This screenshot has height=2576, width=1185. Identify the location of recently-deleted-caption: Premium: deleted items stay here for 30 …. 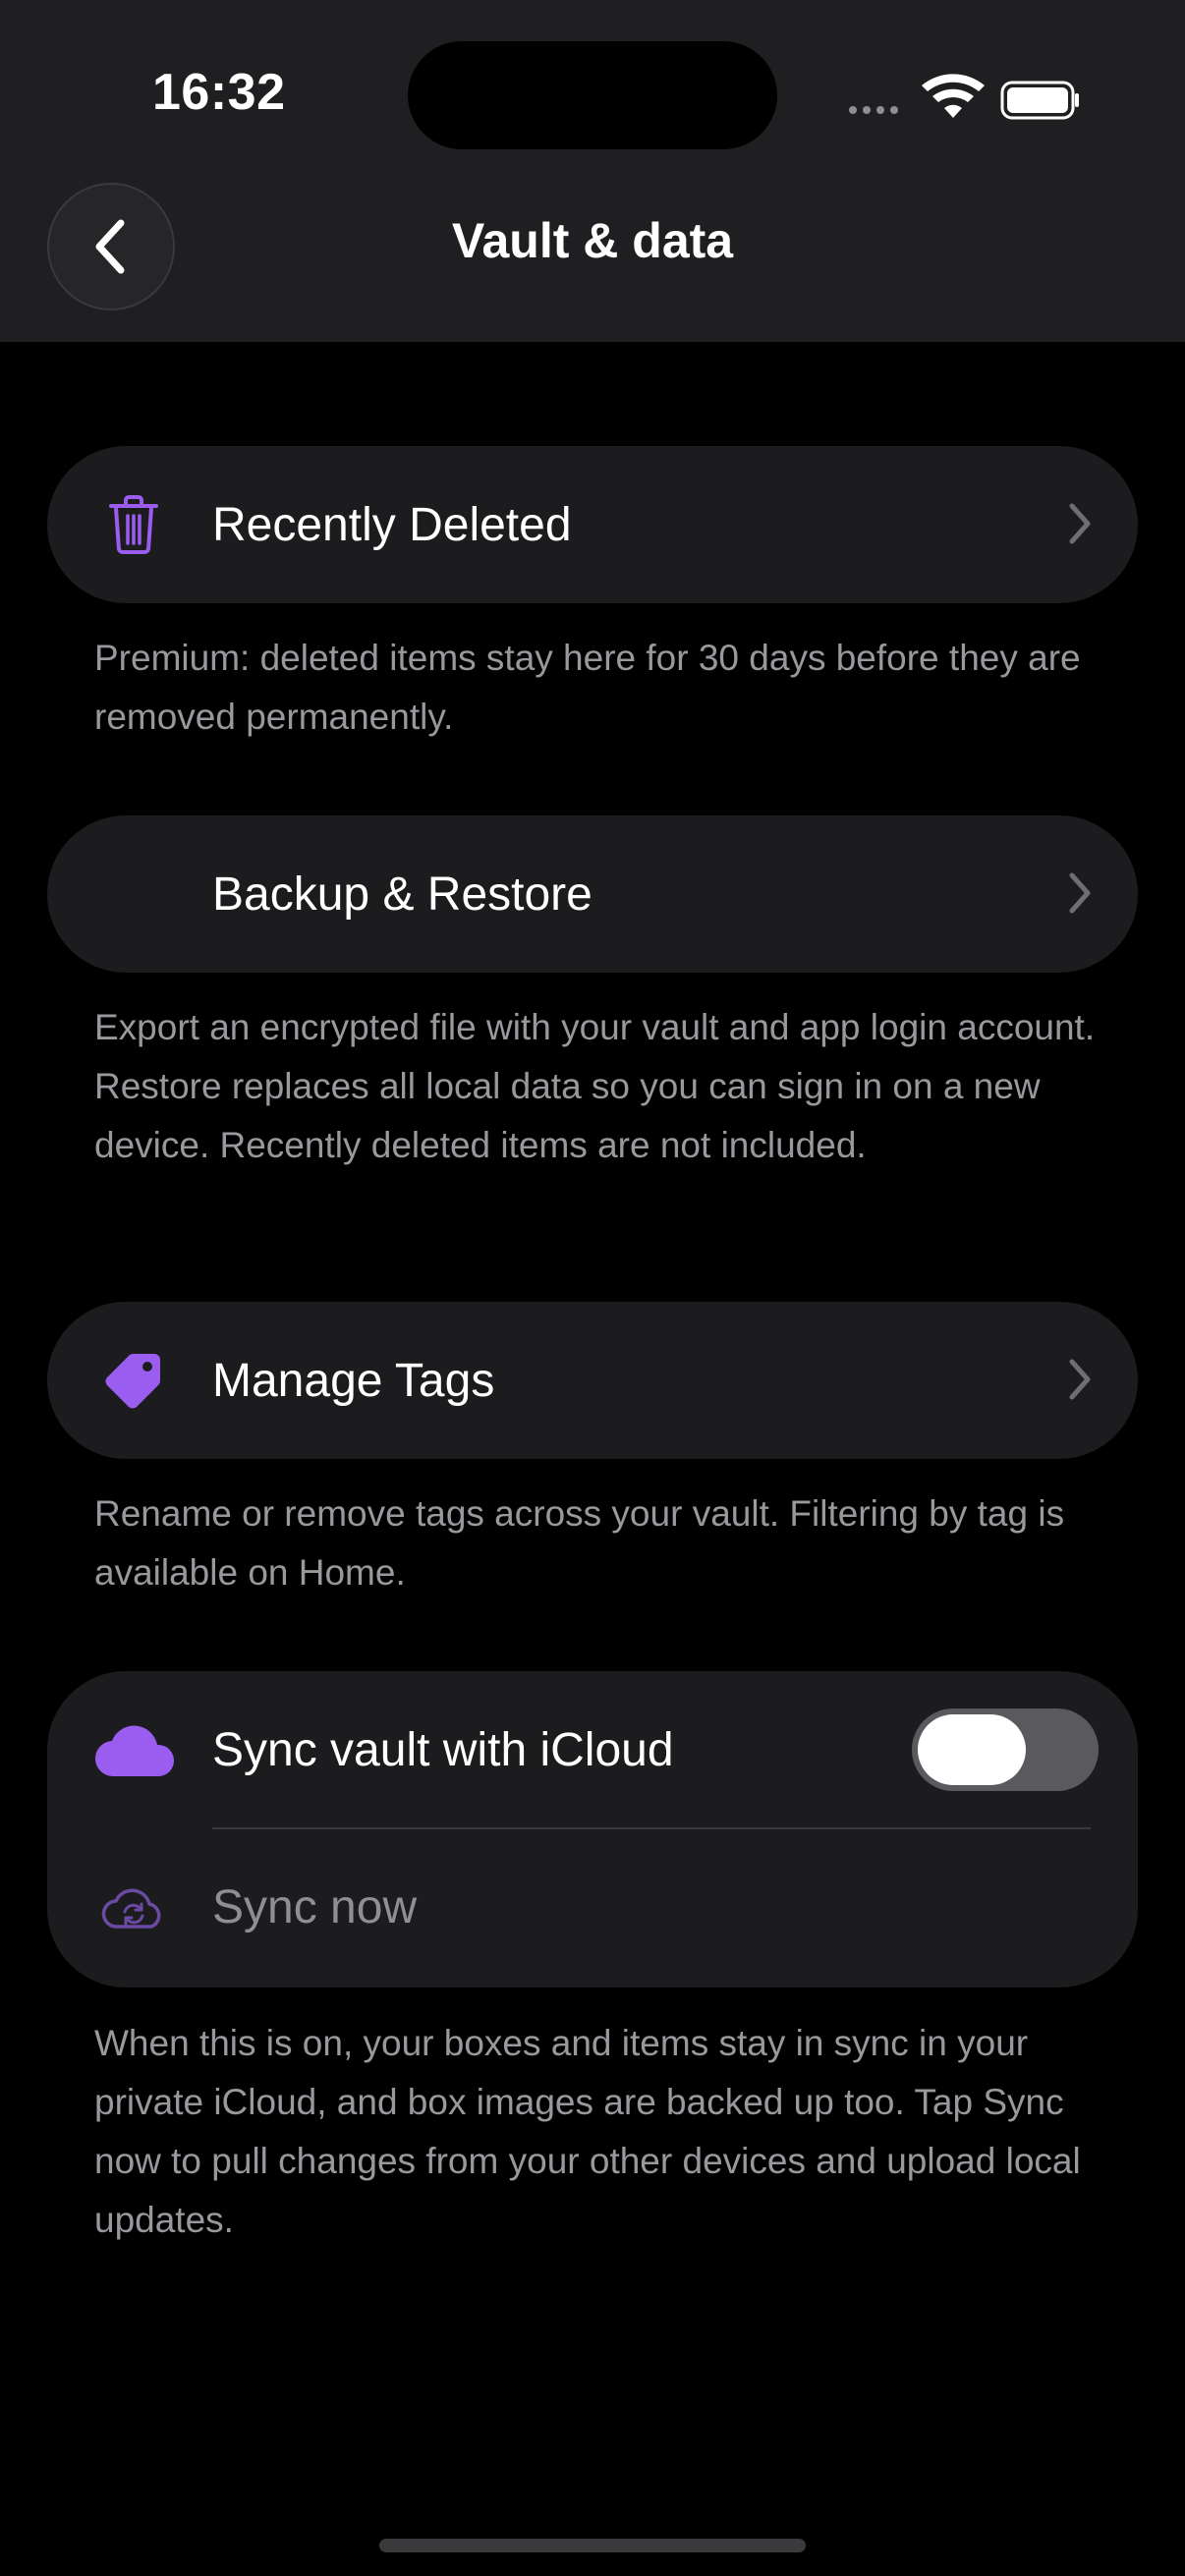
(588, 687).